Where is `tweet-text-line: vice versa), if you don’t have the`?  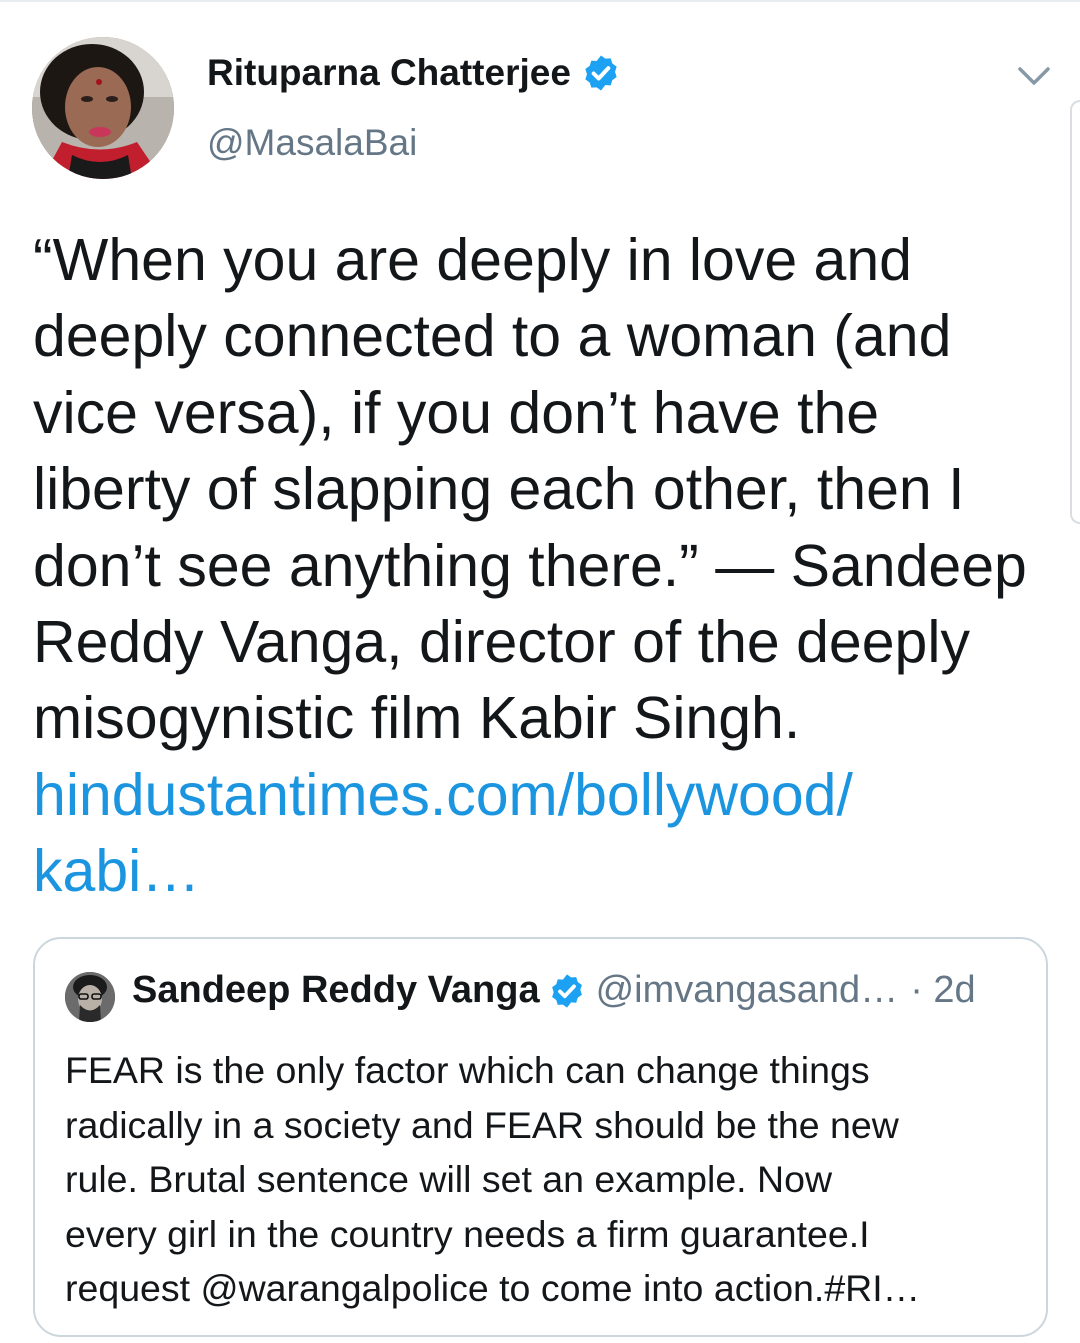
tweet-text-line: vice versa), if you don’t have the is located at coordinates (456, 412).